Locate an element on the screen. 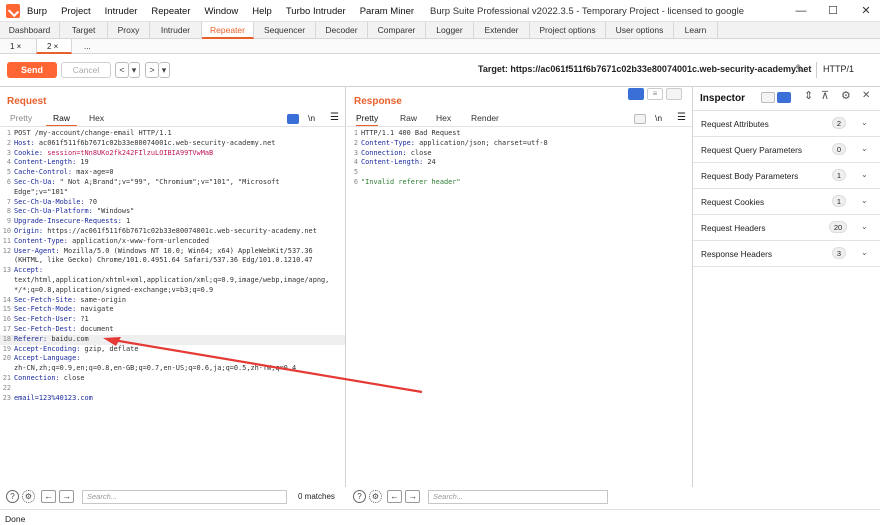 The width and height of the screenshot is (880, 525). help-icon: ? is located at coordinates (12, 496).